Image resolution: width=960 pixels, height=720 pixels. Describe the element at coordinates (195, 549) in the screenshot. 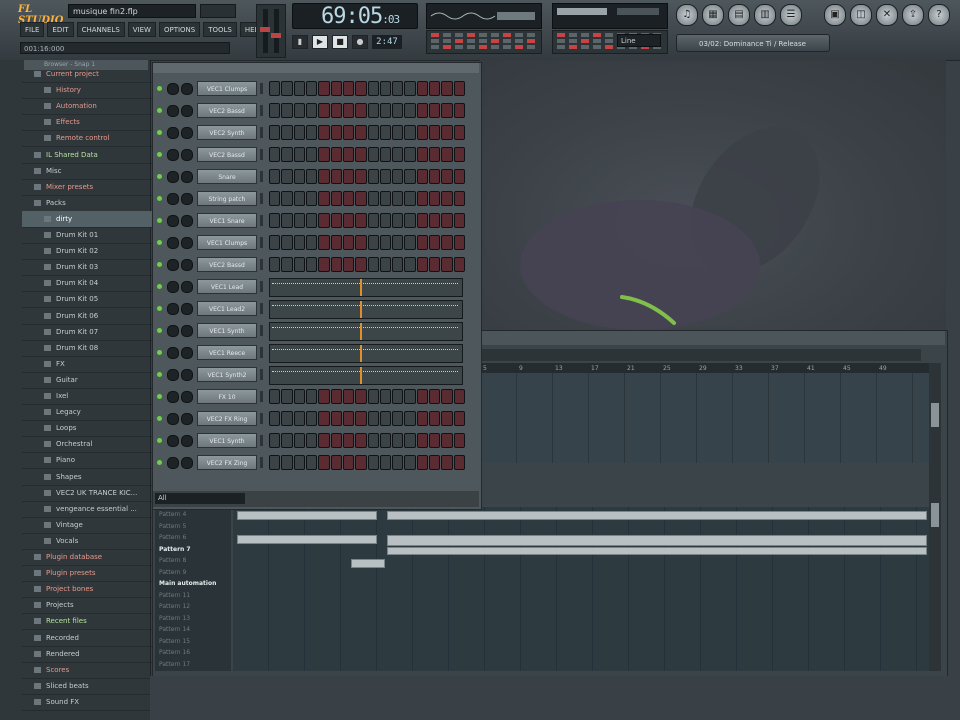

I see `pattern-list-item: Pattern 7` at that location.